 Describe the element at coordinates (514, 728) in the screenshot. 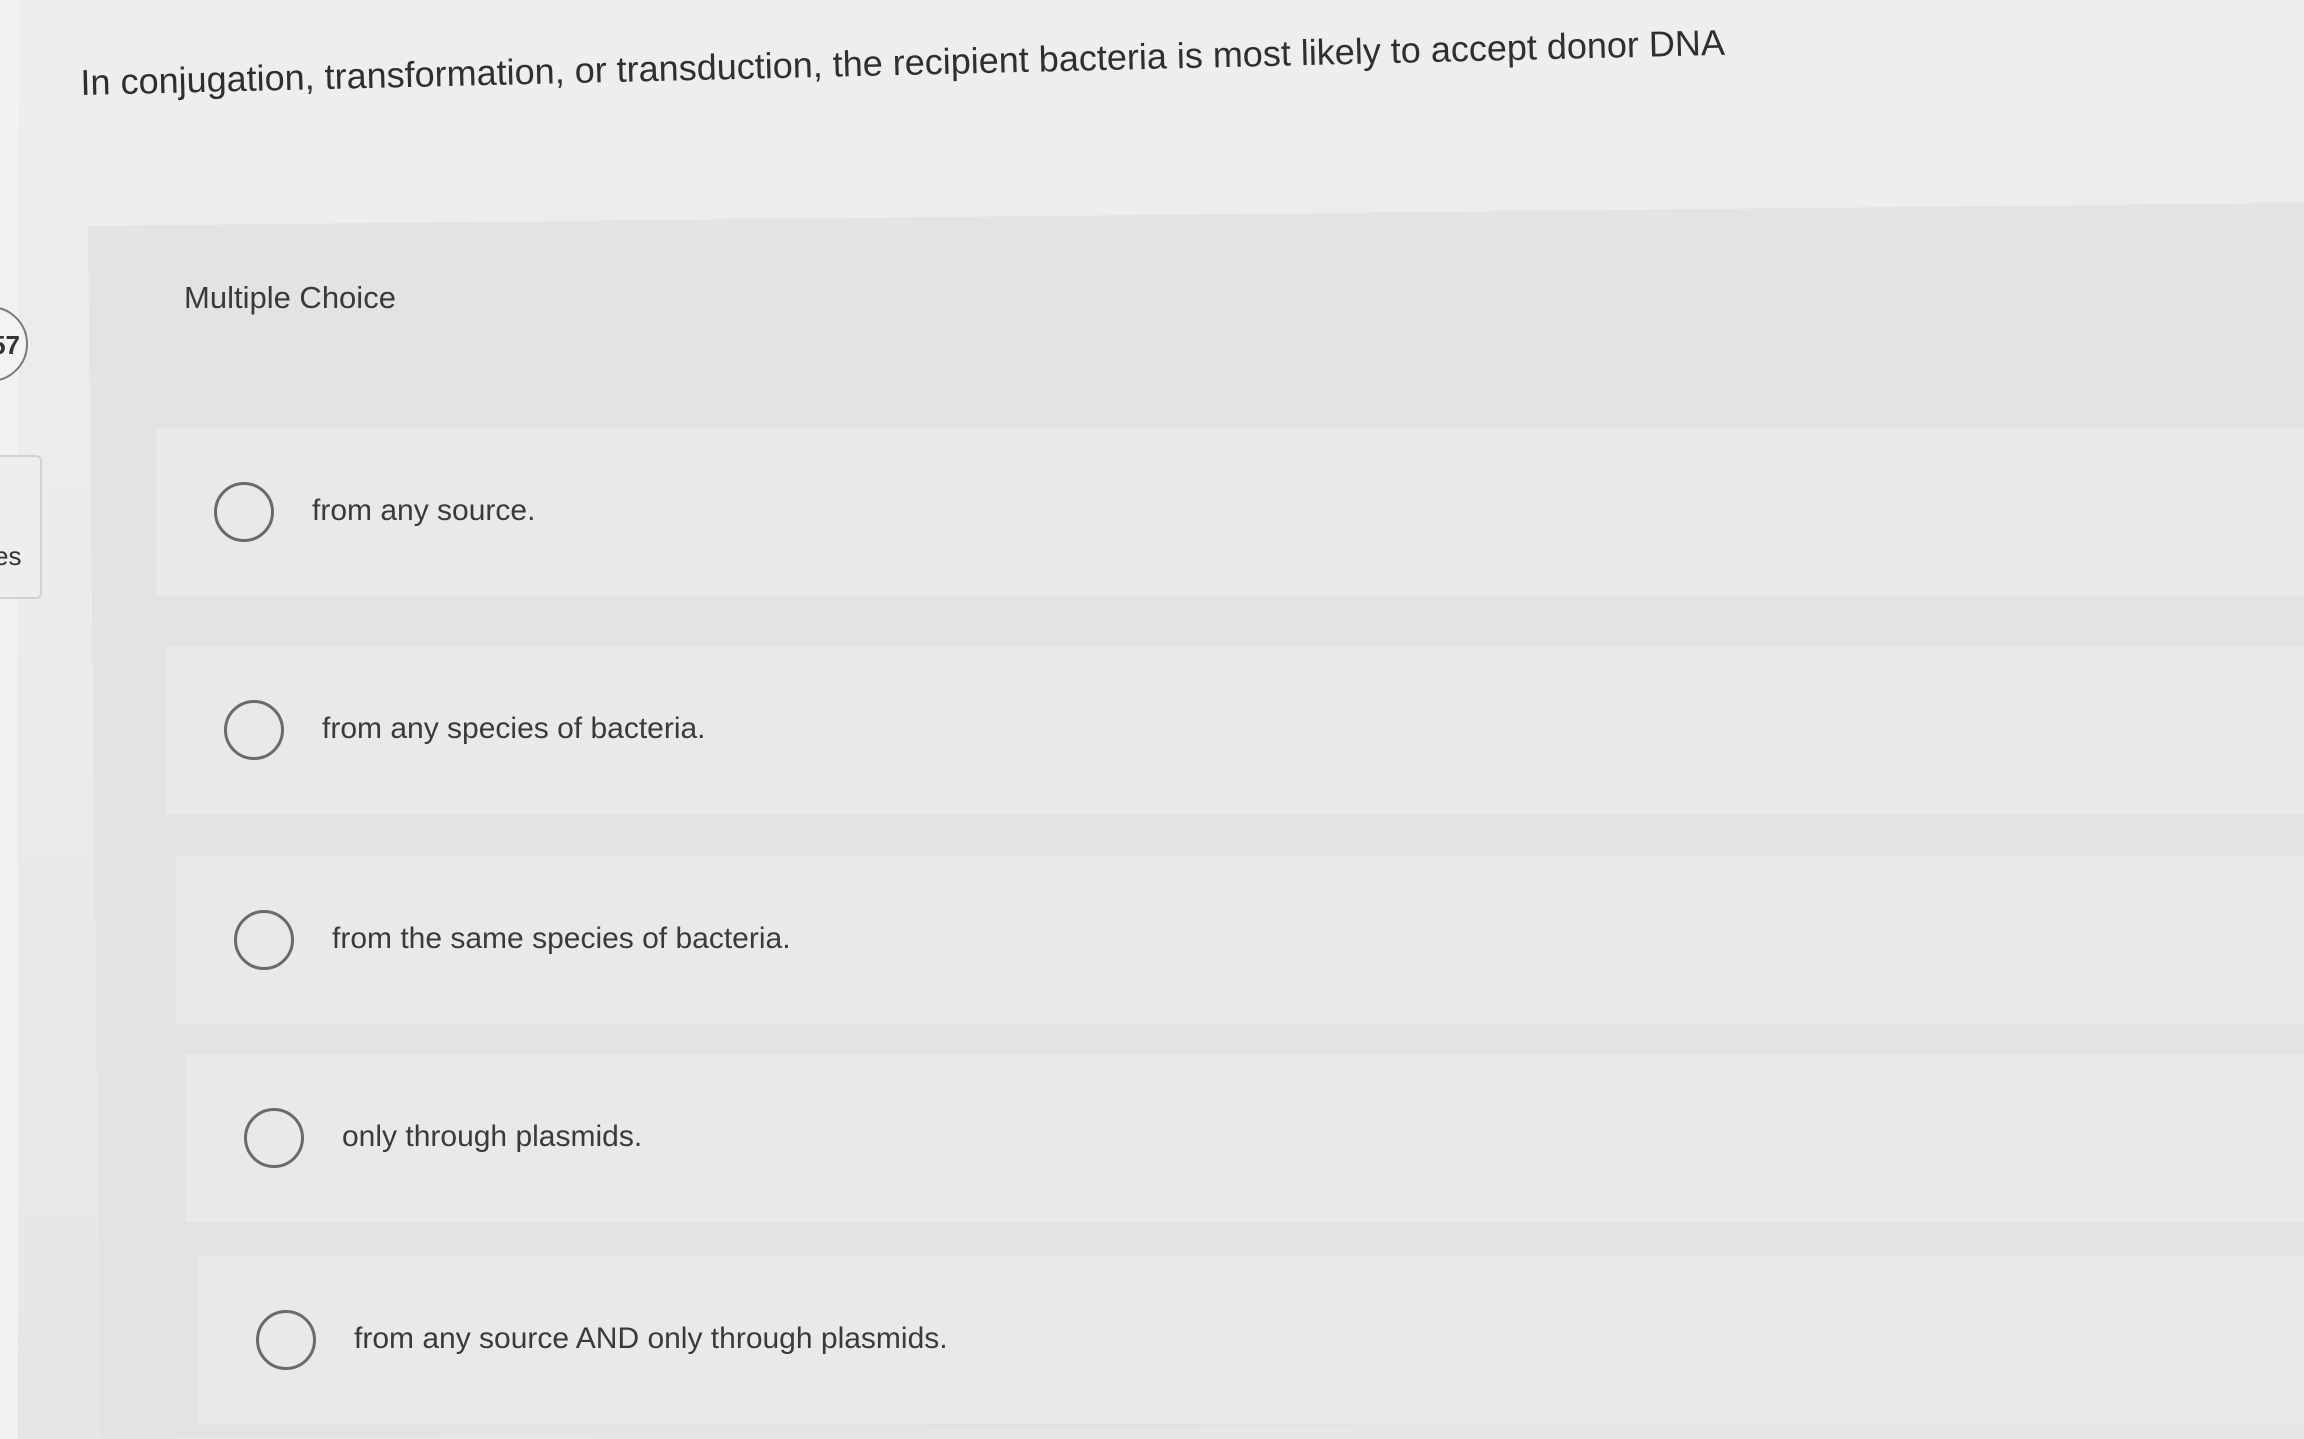

I see `choice-label: from any species of bacteria.` at that location.